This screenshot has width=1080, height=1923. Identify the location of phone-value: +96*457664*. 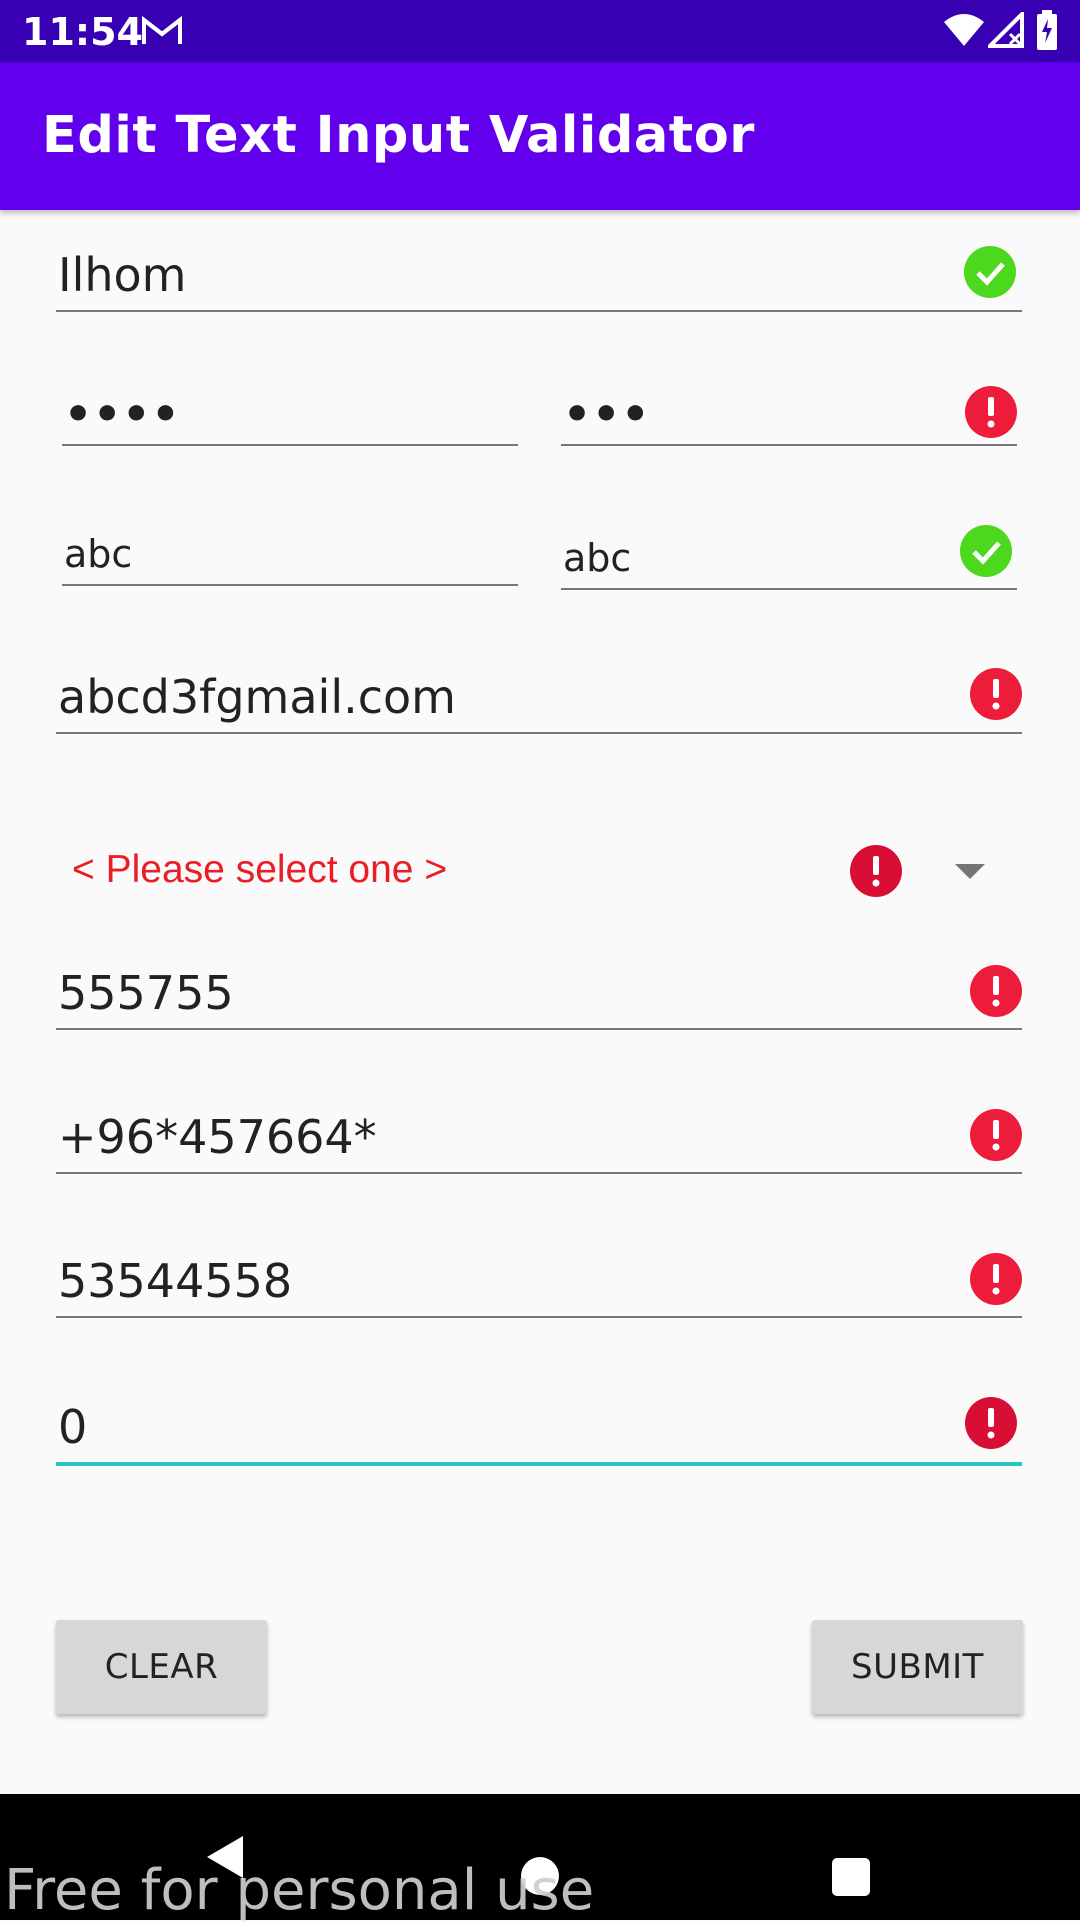
(217, 1137).